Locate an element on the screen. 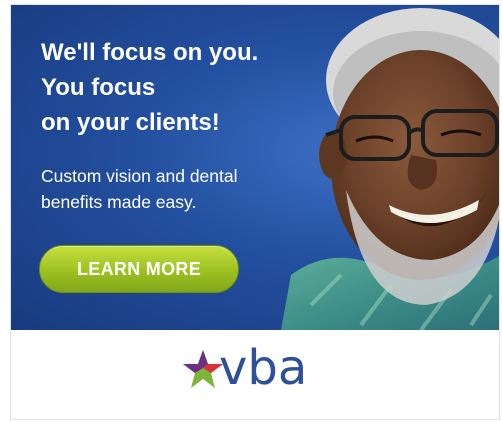  learn-more-button: LEARN MORE is located at coordinates (139, 269).